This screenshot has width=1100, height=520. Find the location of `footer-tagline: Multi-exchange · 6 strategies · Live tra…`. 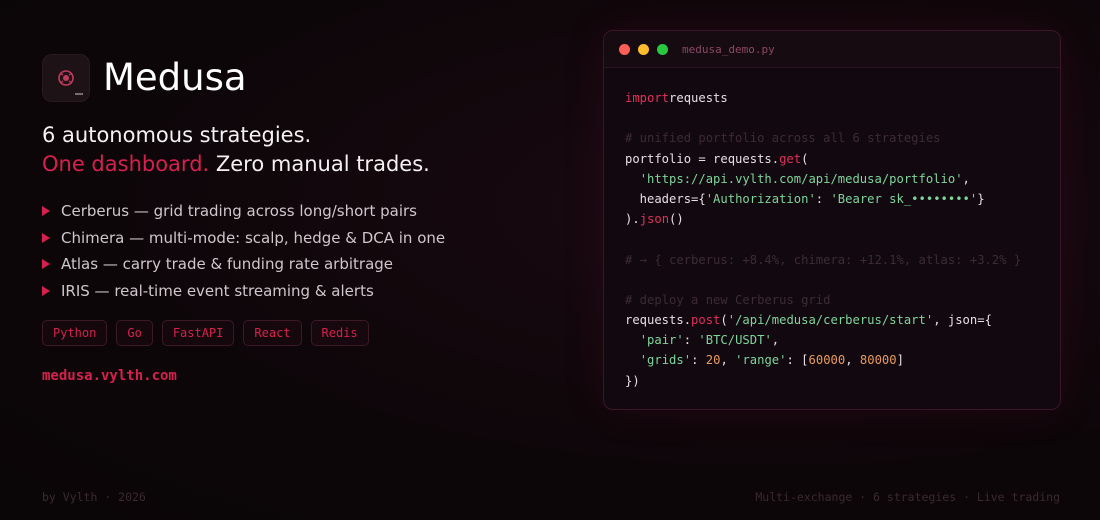

footer-tagline: Multi-exchange · 6 strategies · Live tra… is located at coordinates (907, 497).